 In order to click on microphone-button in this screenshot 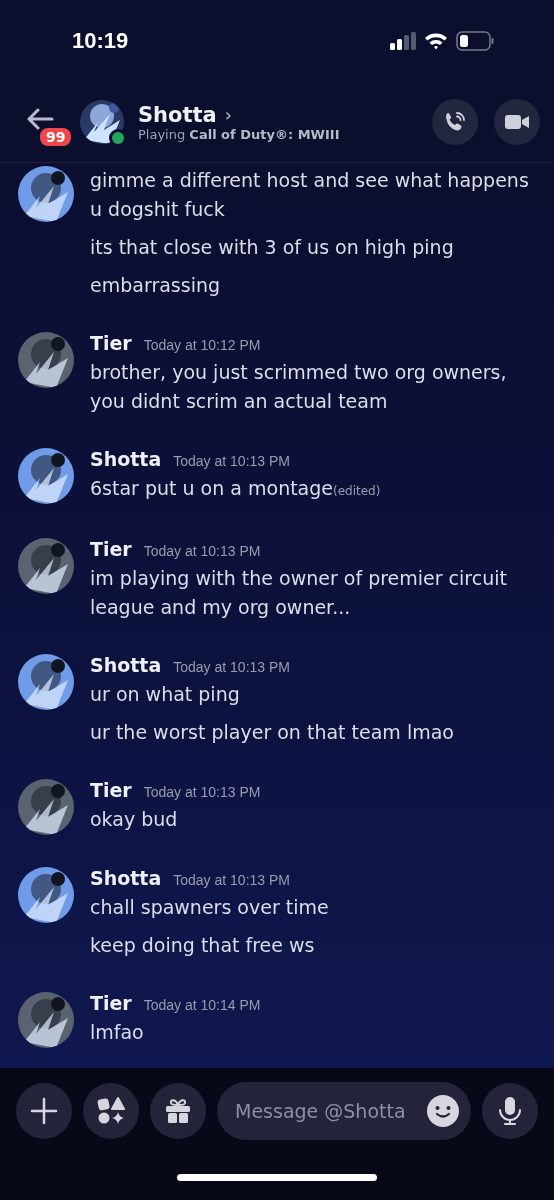, I will do `click(510, 1111)`.